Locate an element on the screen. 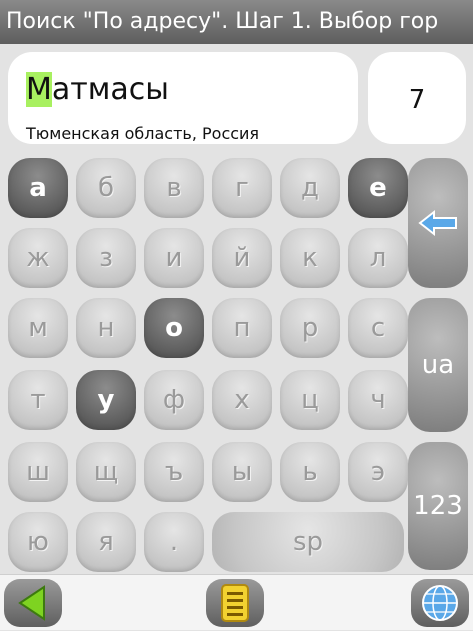 The width and height of the screenshot is (473, 631). key-о: о is located at coordinates (174, 328).